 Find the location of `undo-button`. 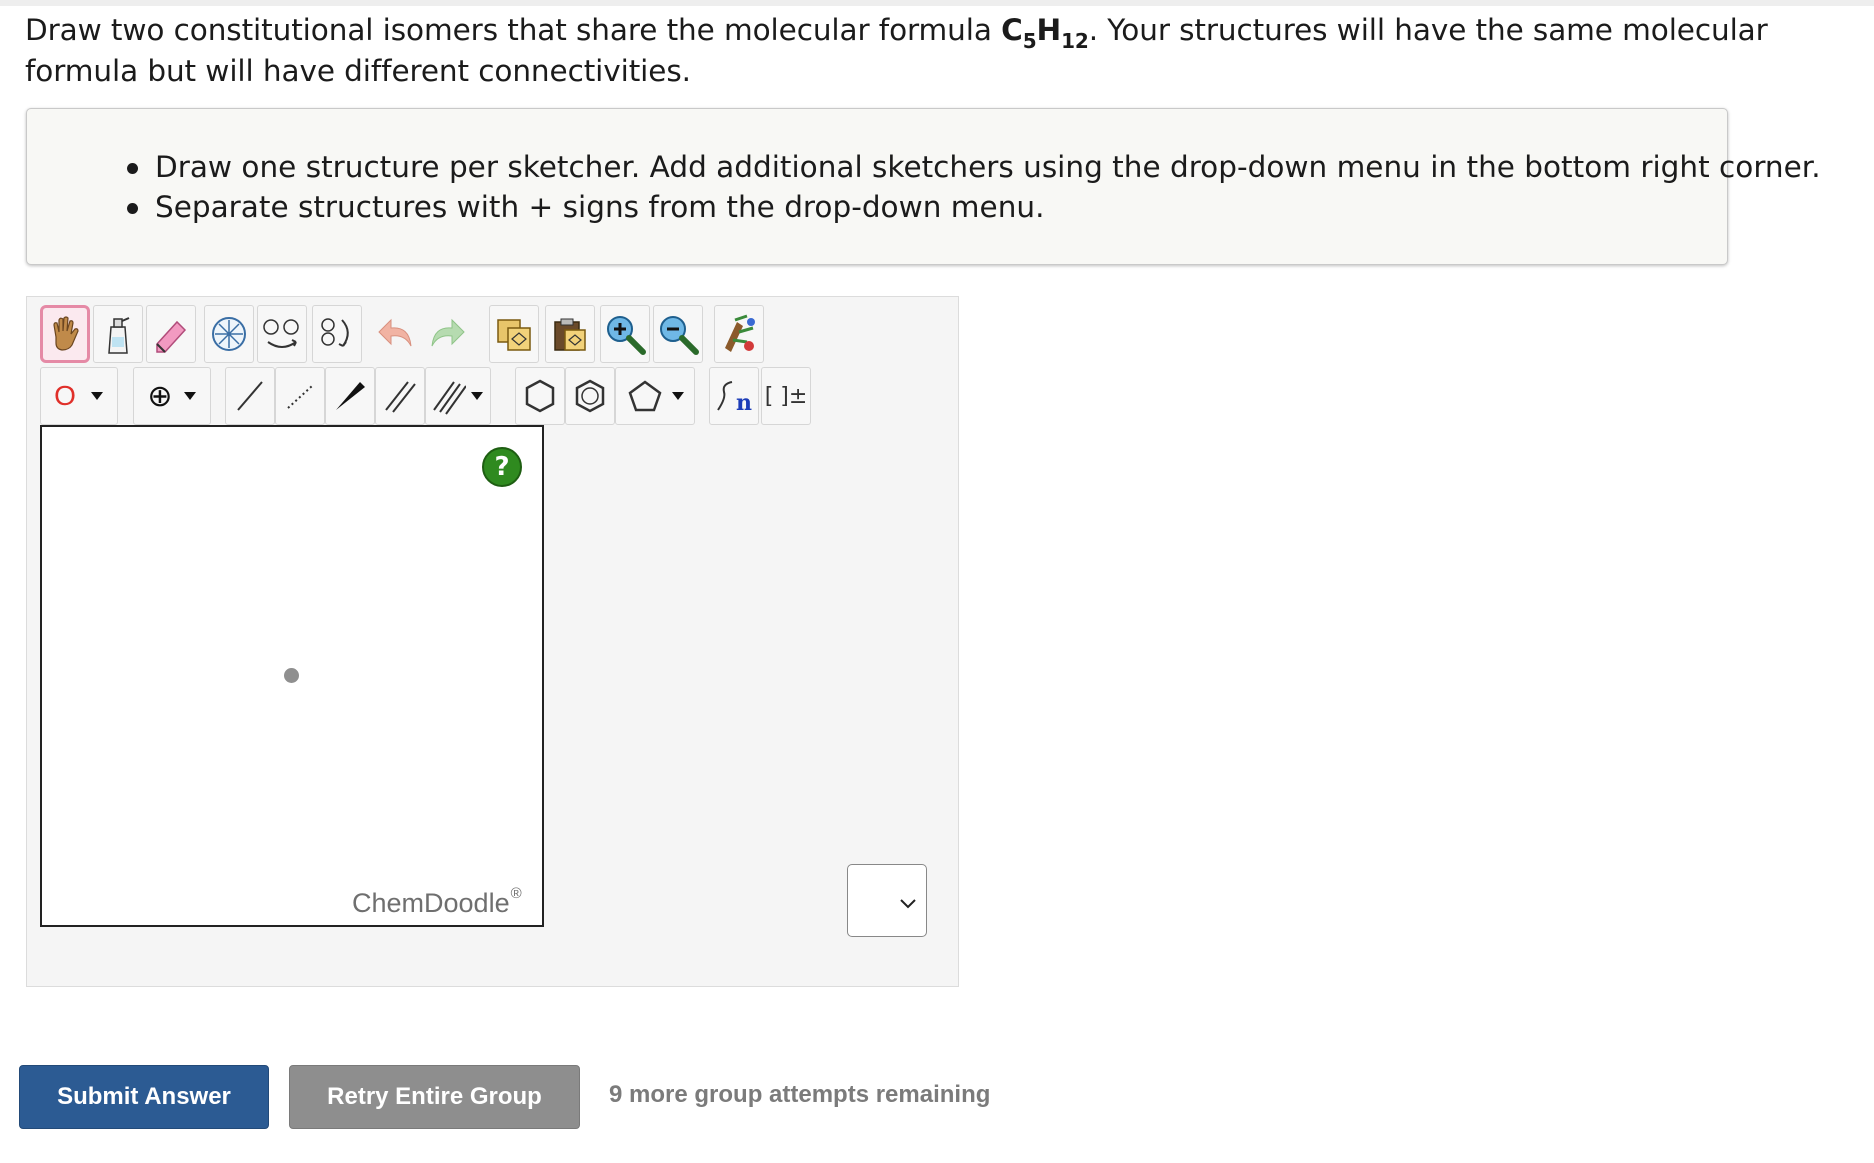

undo-button is located at coordinates (397, 334).